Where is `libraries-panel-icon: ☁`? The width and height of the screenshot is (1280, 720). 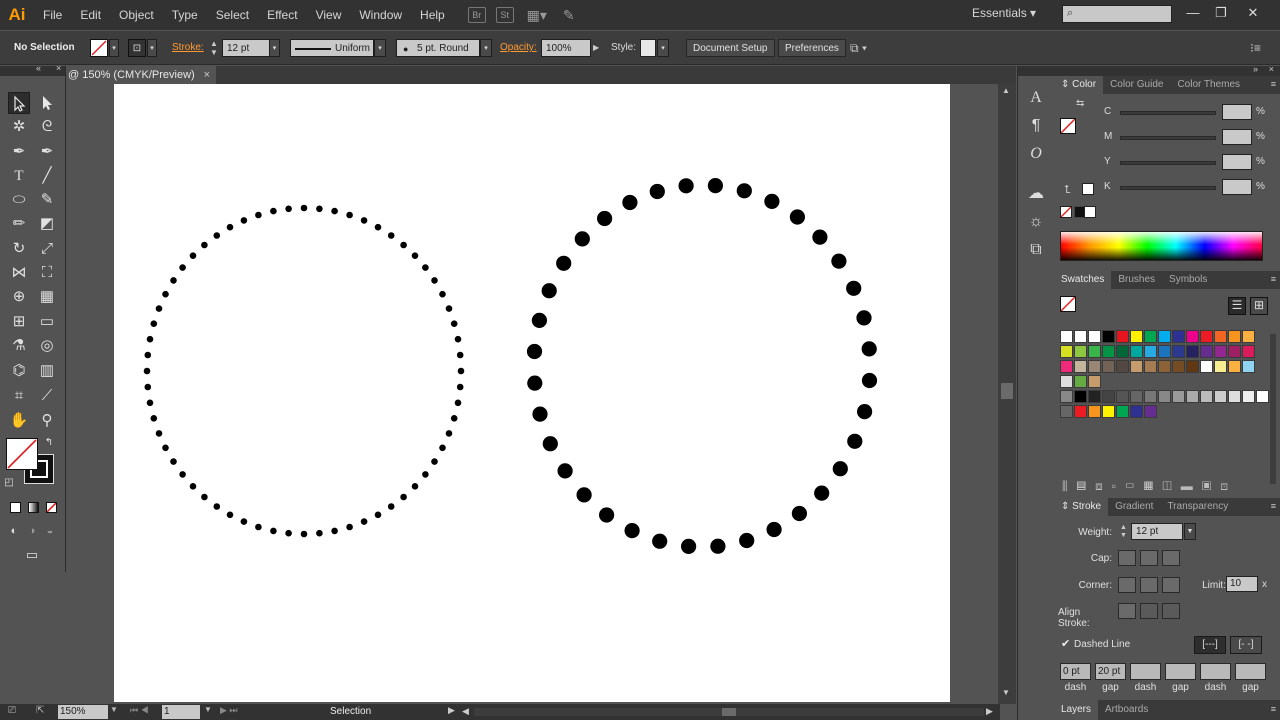
libraries-panel-icon: ☁ is located at coordinates (1036, 194).